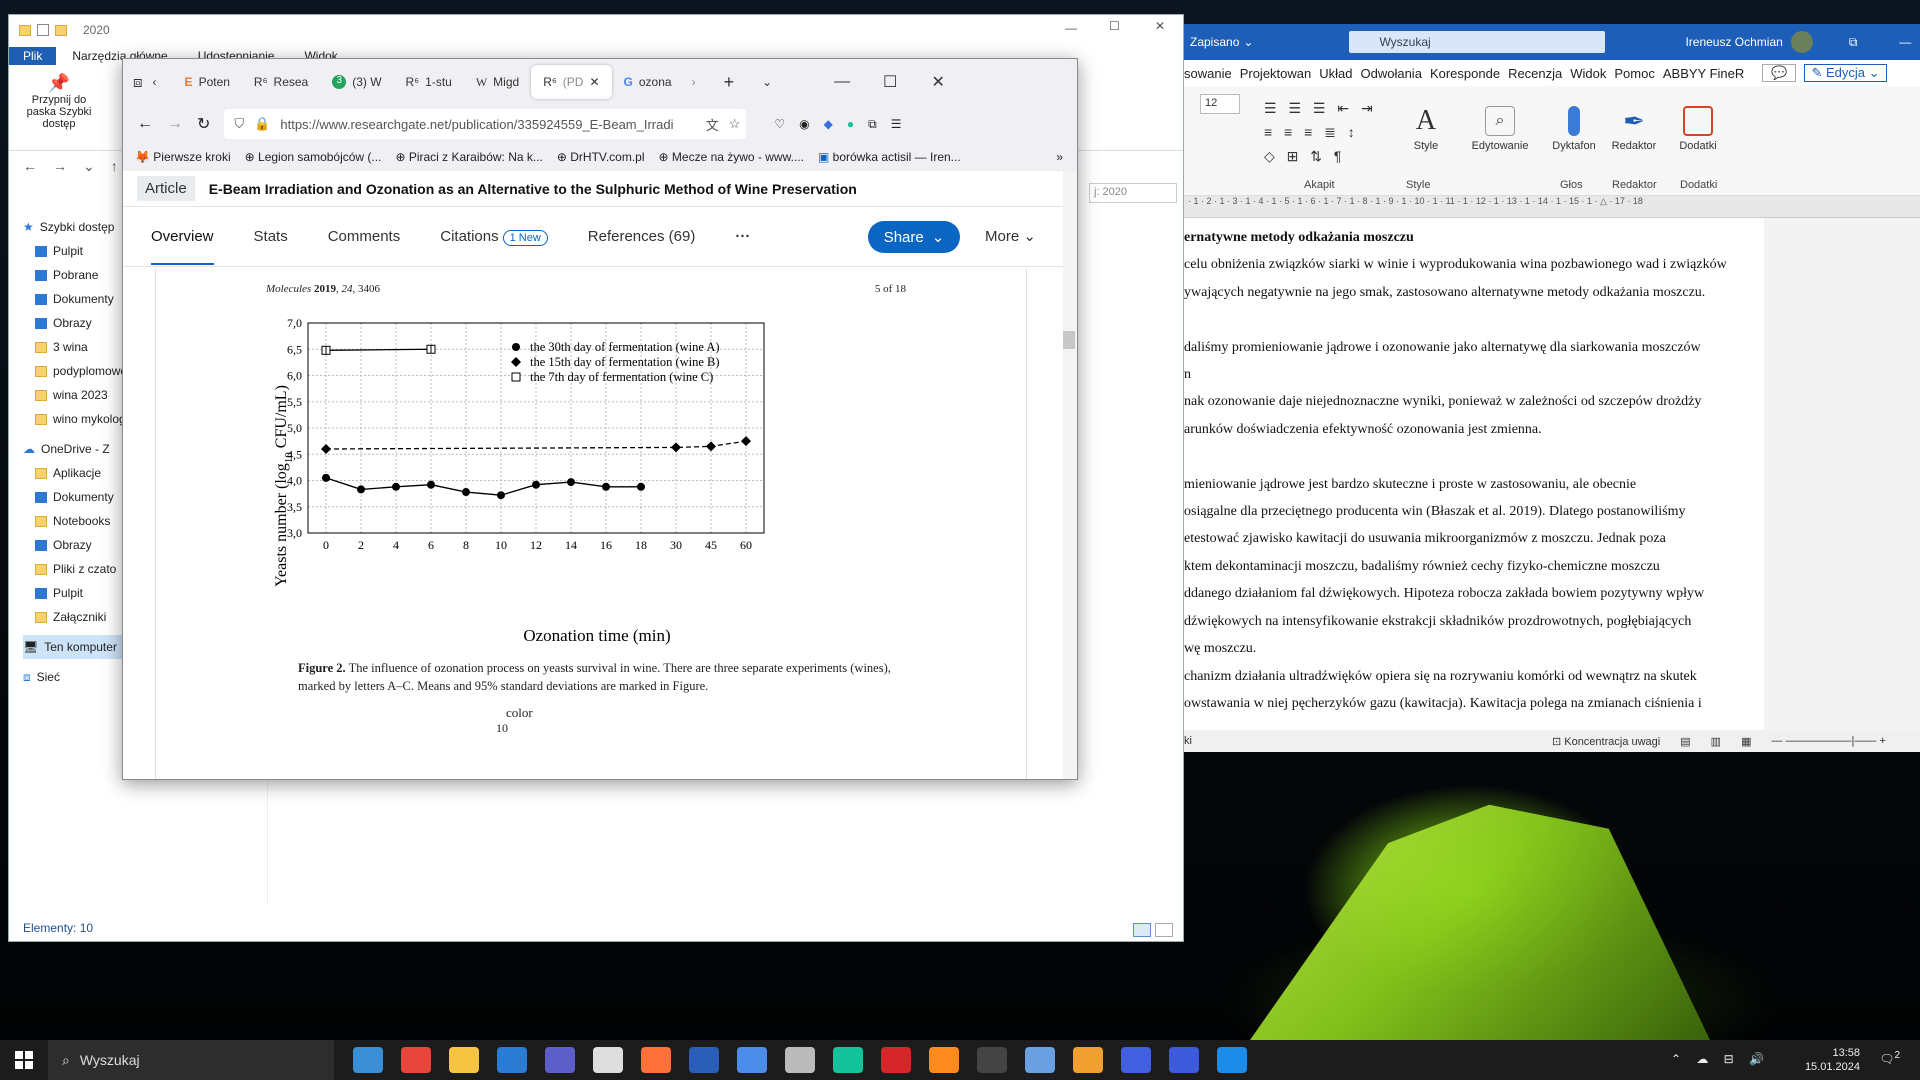  Describe the element at coordinates (1088, 1060) in the screenshot. I see `paint-icon` at that location.